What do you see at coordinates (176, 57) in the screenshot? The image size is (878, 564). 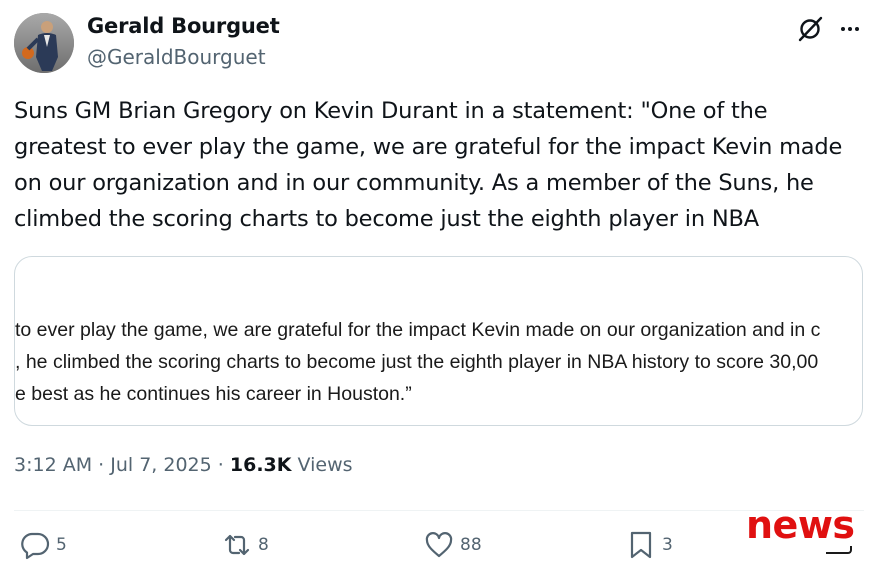 I see `author-handle: @GeraldBourguet` at bounding box center [176, 57].